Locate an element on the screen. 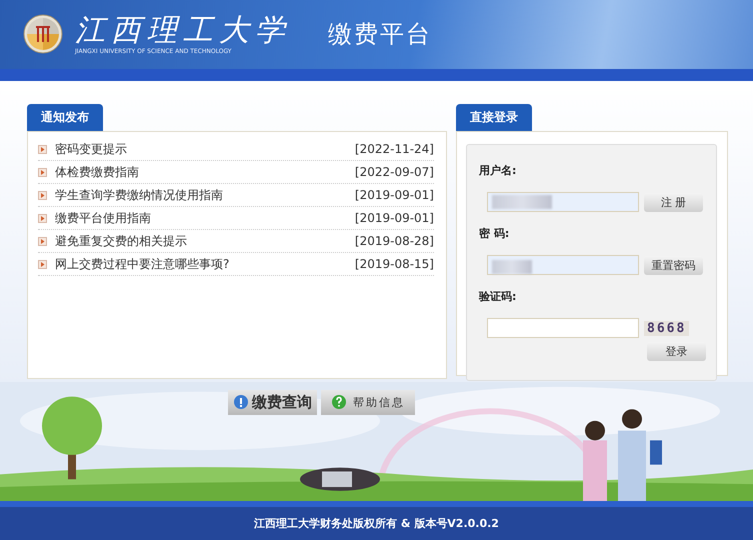 This screenshot has height=540, width=753. notice-date: [2019-08-28] is located at coordinates (394, 241).